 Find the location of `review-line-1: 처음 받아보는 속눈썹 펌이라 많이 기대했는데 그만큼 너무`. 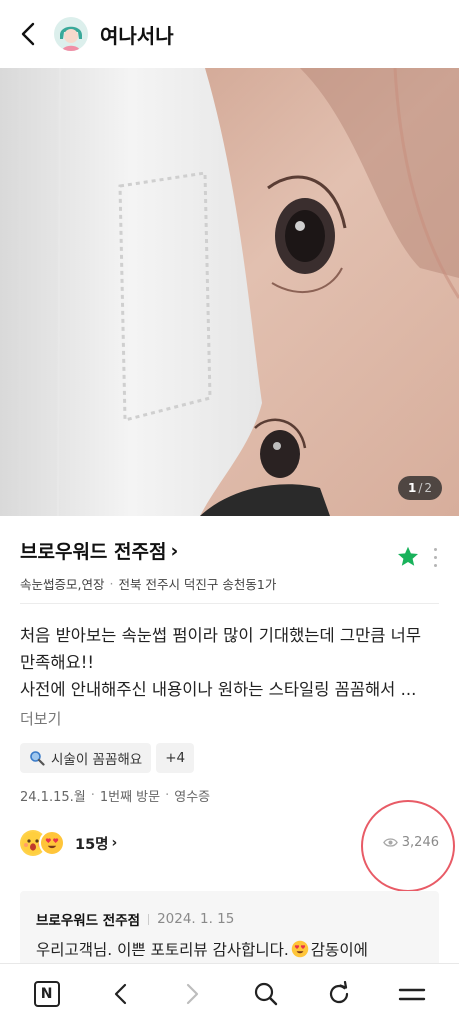

review-line-1: 처음 받아보는 속눈썹 펌이라 많이 기대했는데 그만큼 너무 is located at coordinates (221, 635).